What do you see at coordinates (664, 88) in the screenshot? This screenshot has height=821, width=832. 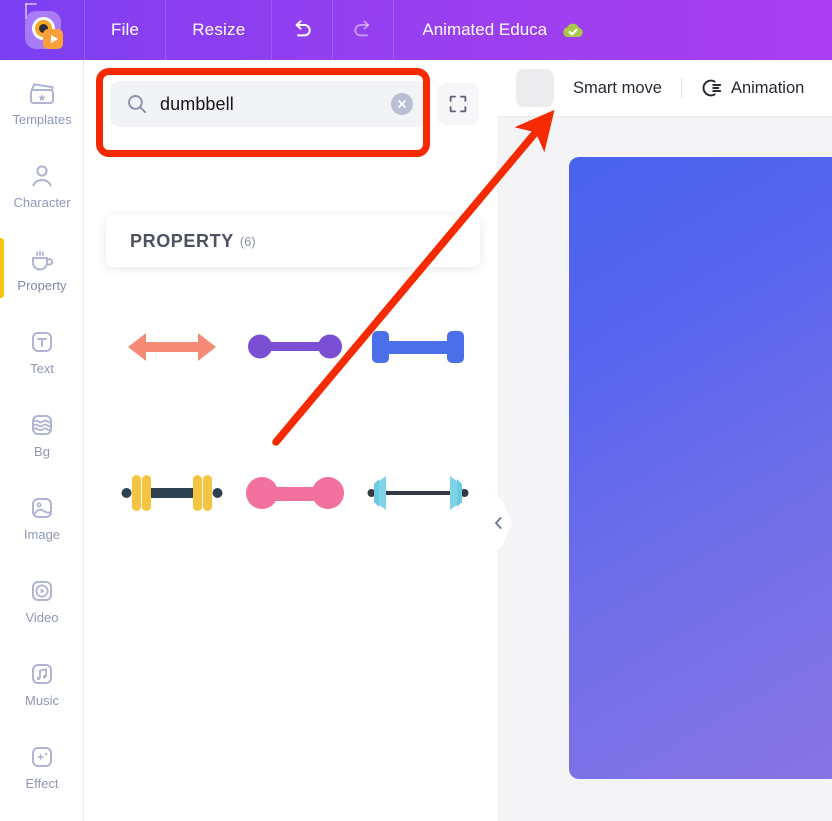 I see `stage-toolbar: Smart move Animation` at bounding box center [664, 88].